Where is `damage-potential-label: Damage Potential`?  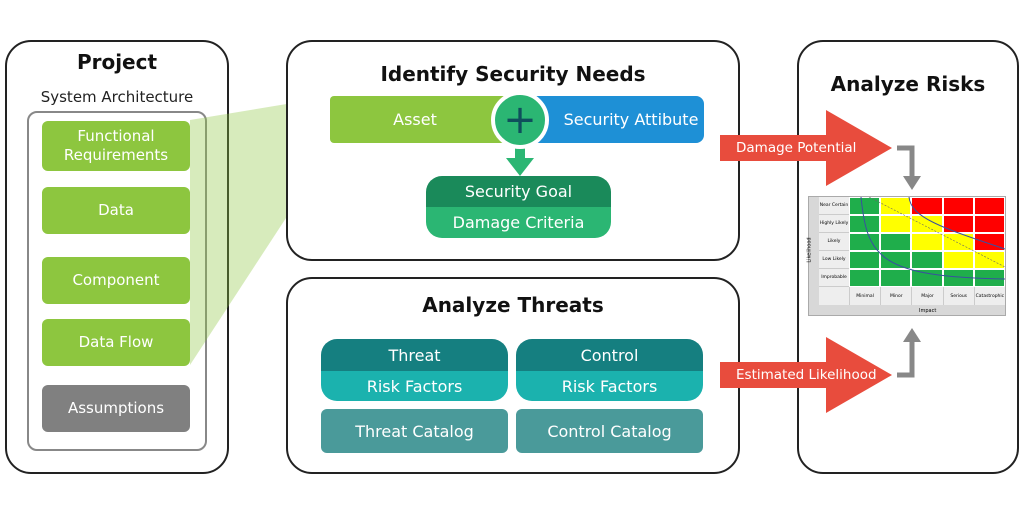
damage-potential-label: Damage Potential is located at coordinates (796, 148).